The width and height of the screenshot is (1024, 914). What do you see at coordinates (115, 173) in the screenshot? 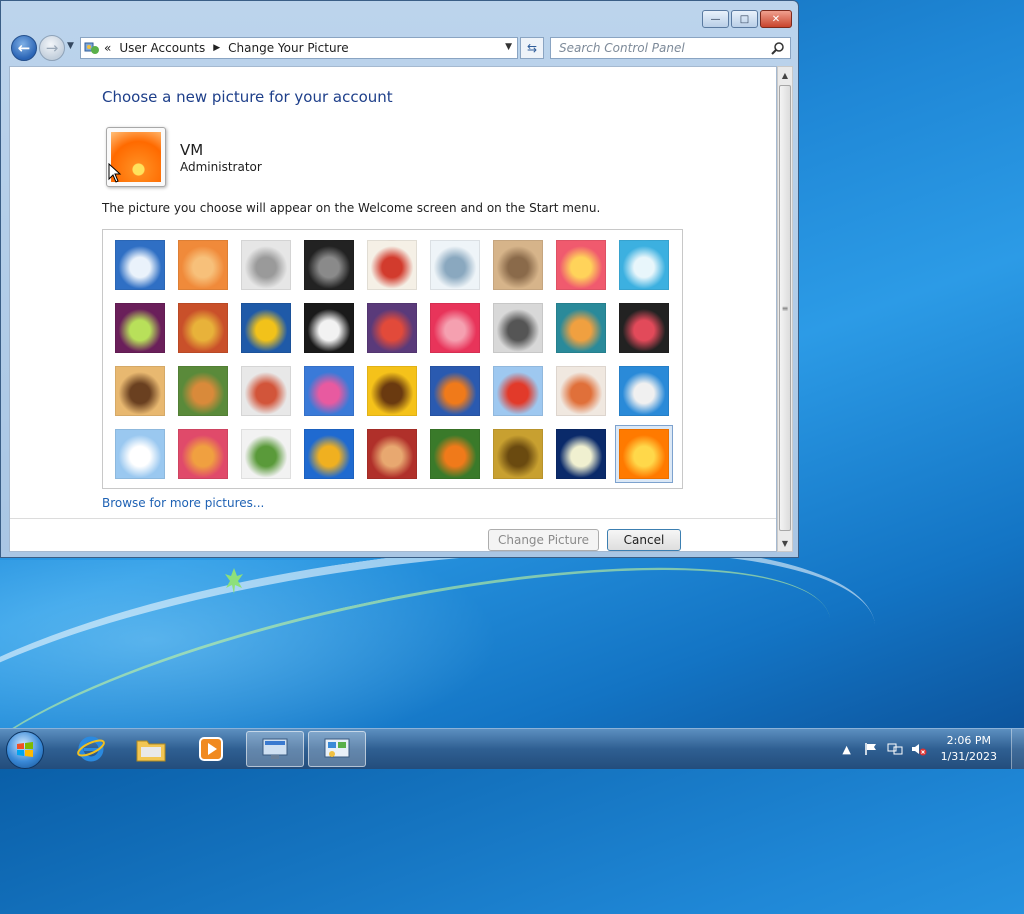
I see `mouse-cursor-icon` at bounding box center [115, 173].